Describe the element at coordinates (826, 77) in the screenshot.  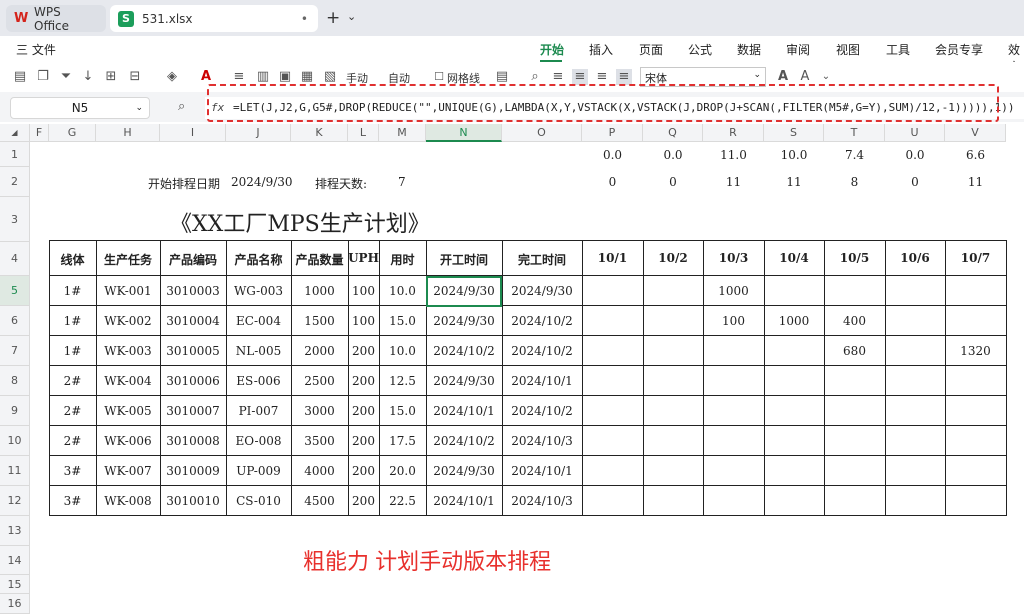
I see `more-chevron-icon: ⌄` at that location.